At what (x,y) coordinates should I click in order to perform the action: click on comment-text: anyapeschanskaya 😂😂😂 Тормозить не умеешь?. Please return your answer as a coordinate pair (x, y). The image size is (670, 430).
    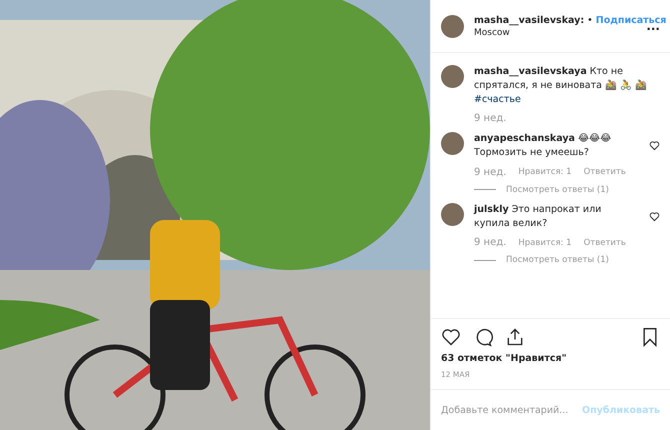
    Looking at the image, I should click on (543, 146).